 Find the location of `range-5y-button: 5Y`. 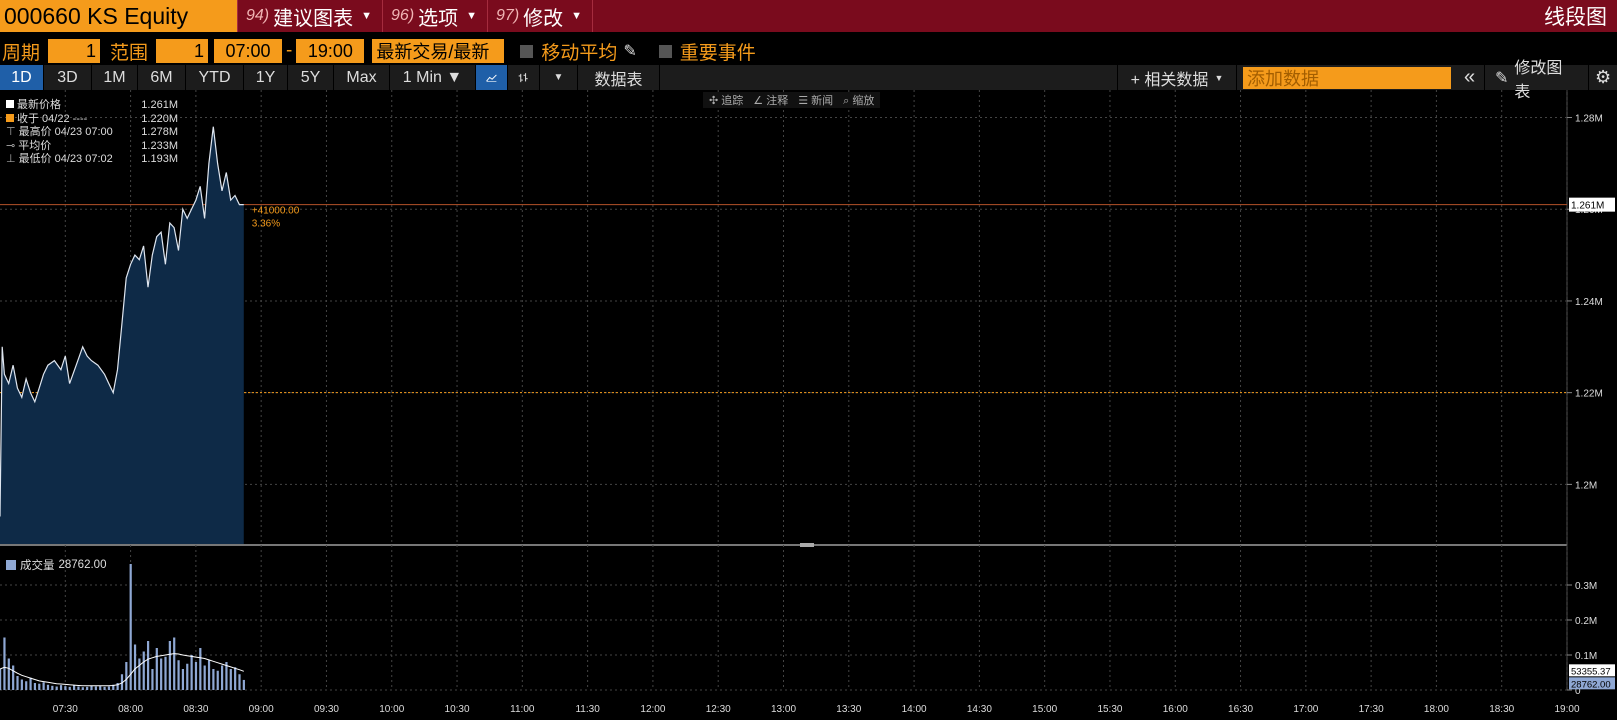

range-5y-button: 5Y is located at coordinates (311, 77).